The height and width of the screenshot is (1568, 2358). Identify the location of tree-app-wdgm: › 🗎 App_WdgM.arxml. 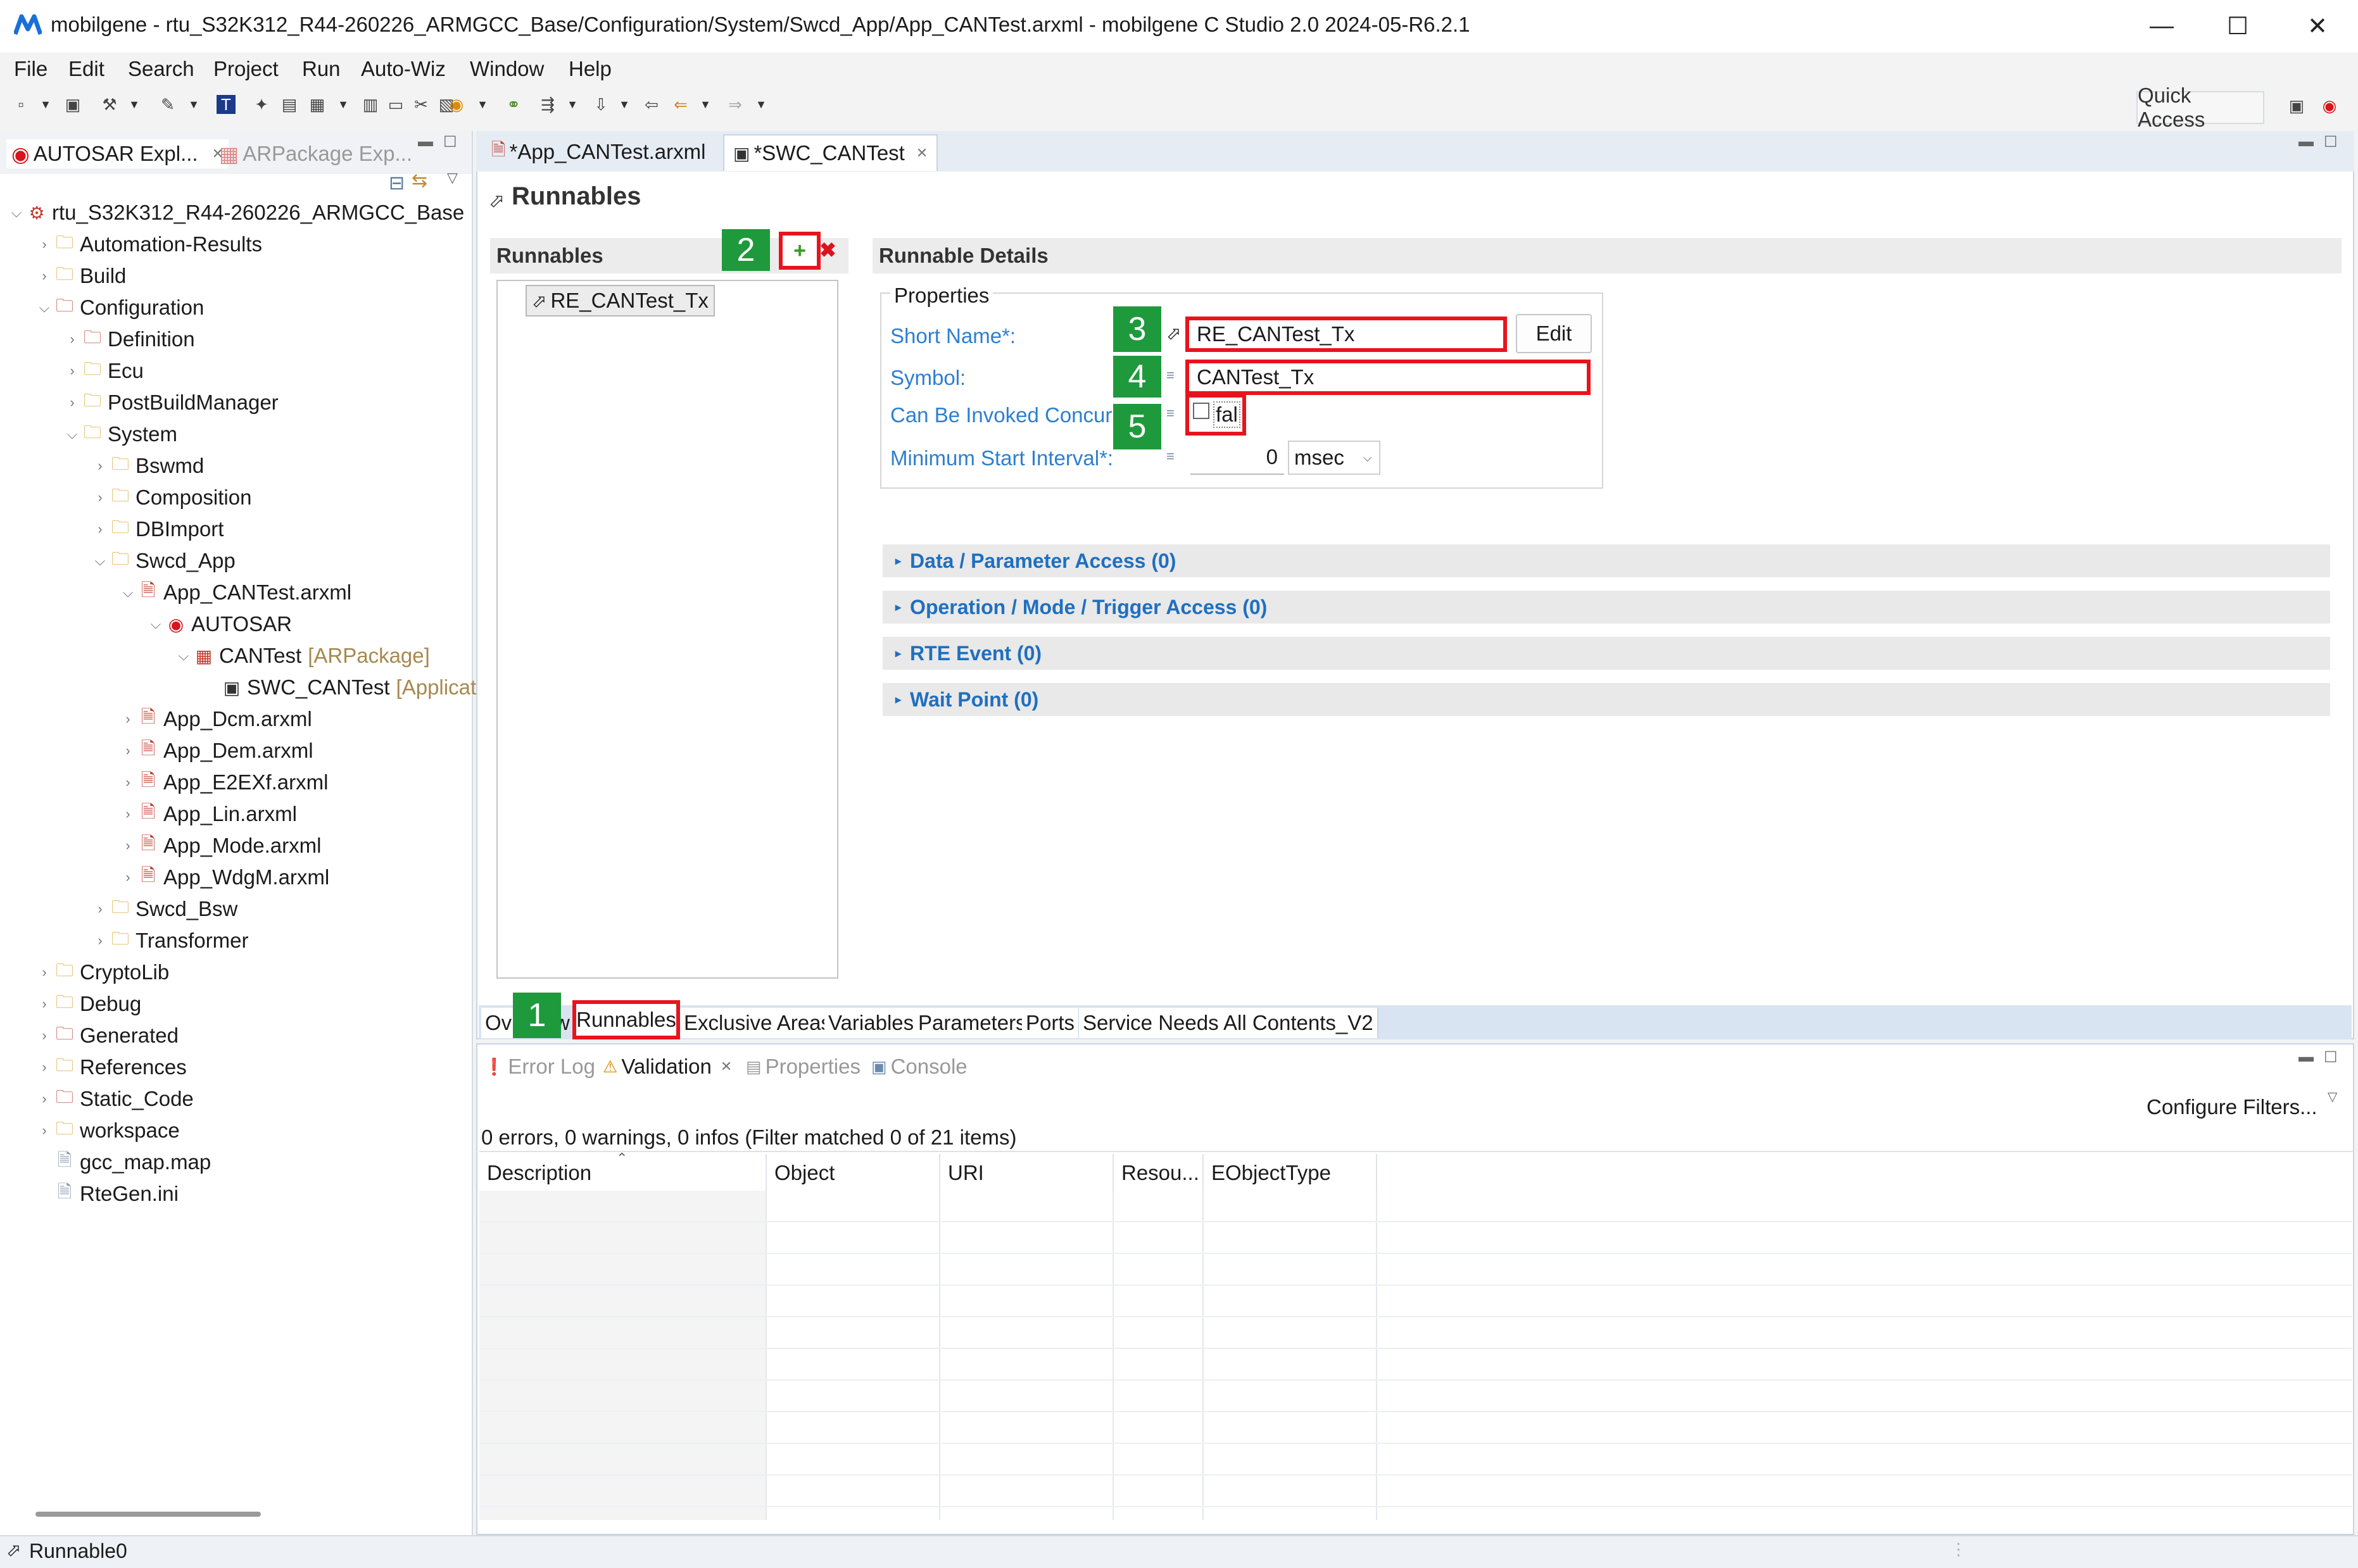
(224, 877).